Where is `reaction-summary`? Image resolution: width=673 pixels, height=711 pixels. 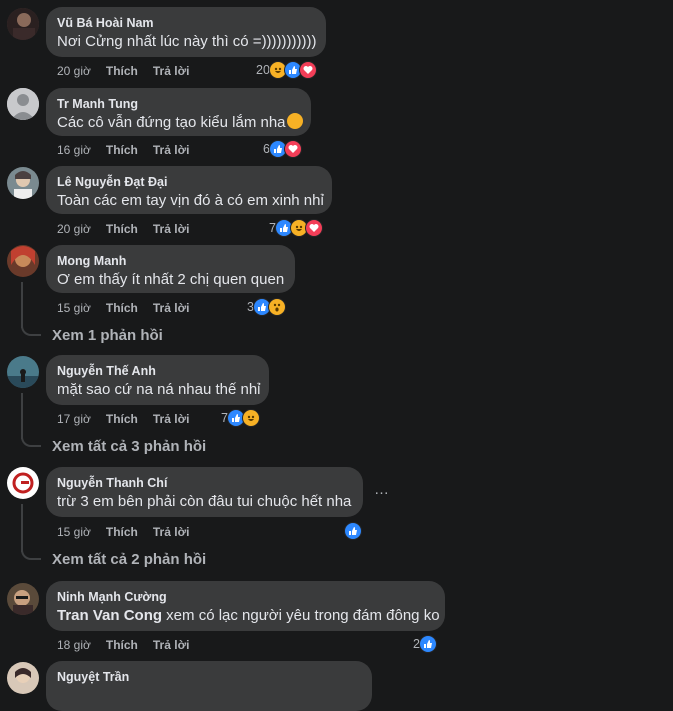 reaction-summary is located at coordinates (353, 531).